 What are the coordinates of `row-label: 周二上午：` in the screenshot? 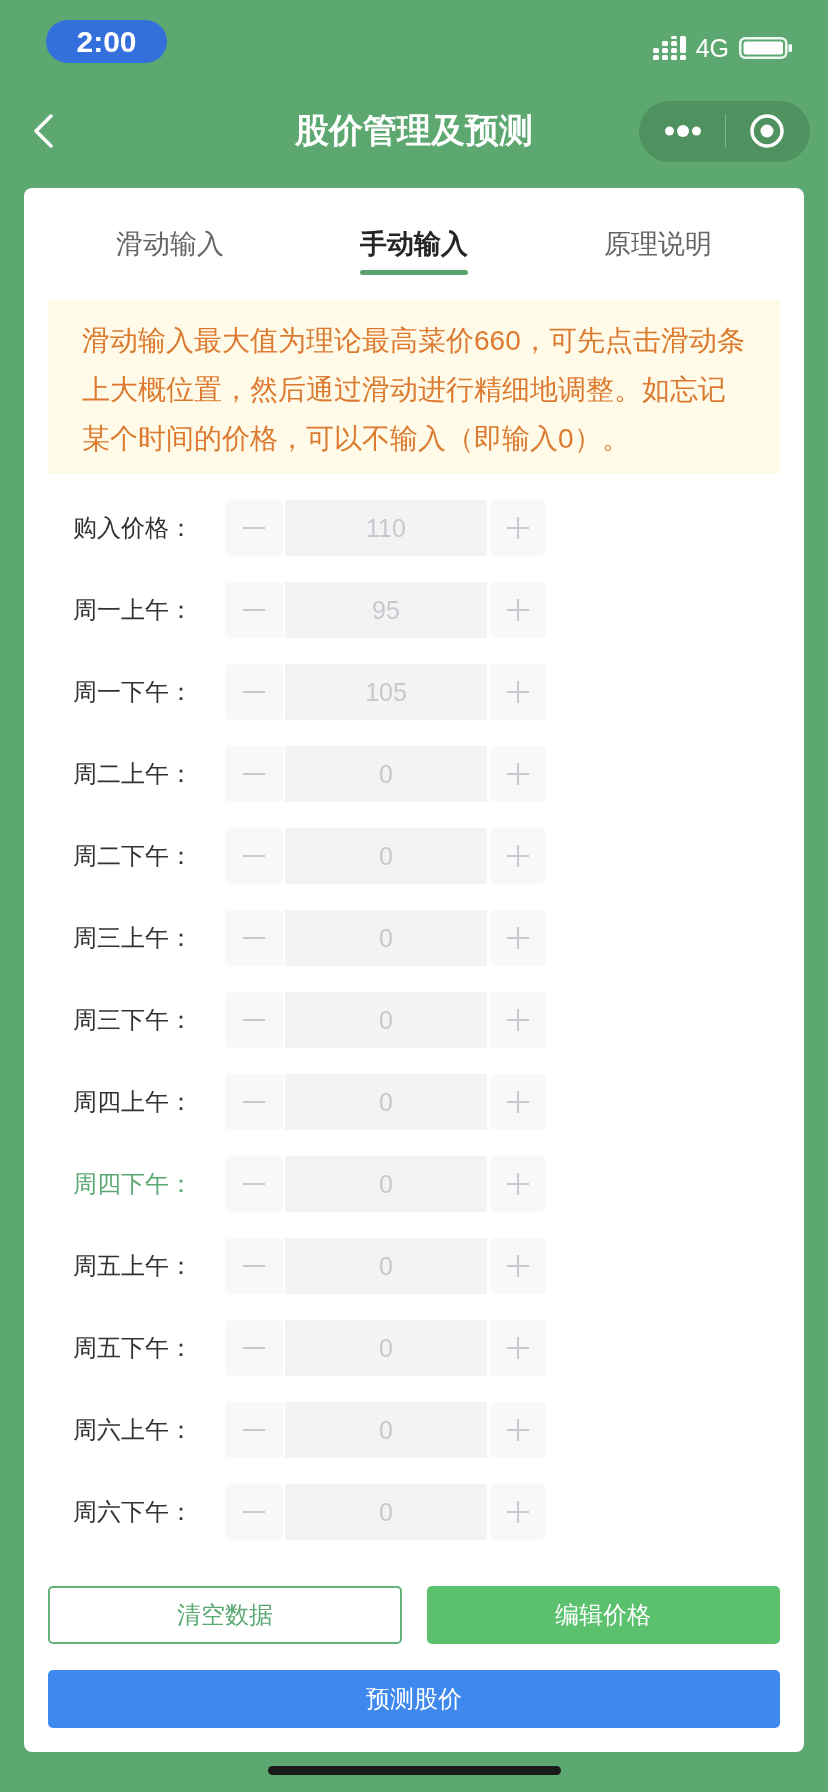 It's located at (133, 774).